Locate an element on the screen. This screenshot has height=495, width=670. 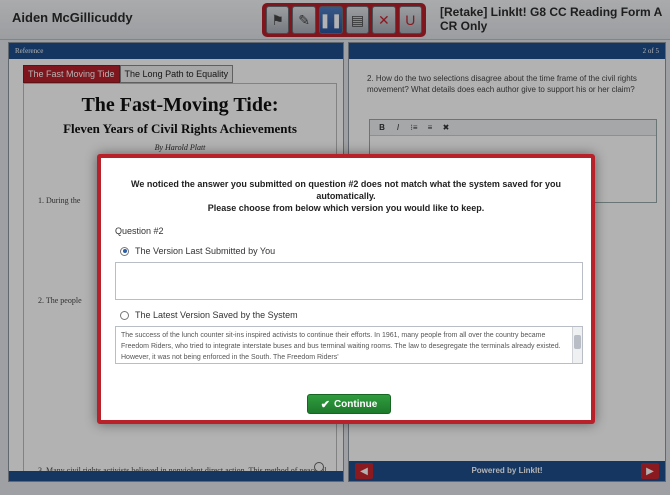
continue-button: ✔ Continue is located at coordinates (349, 404).